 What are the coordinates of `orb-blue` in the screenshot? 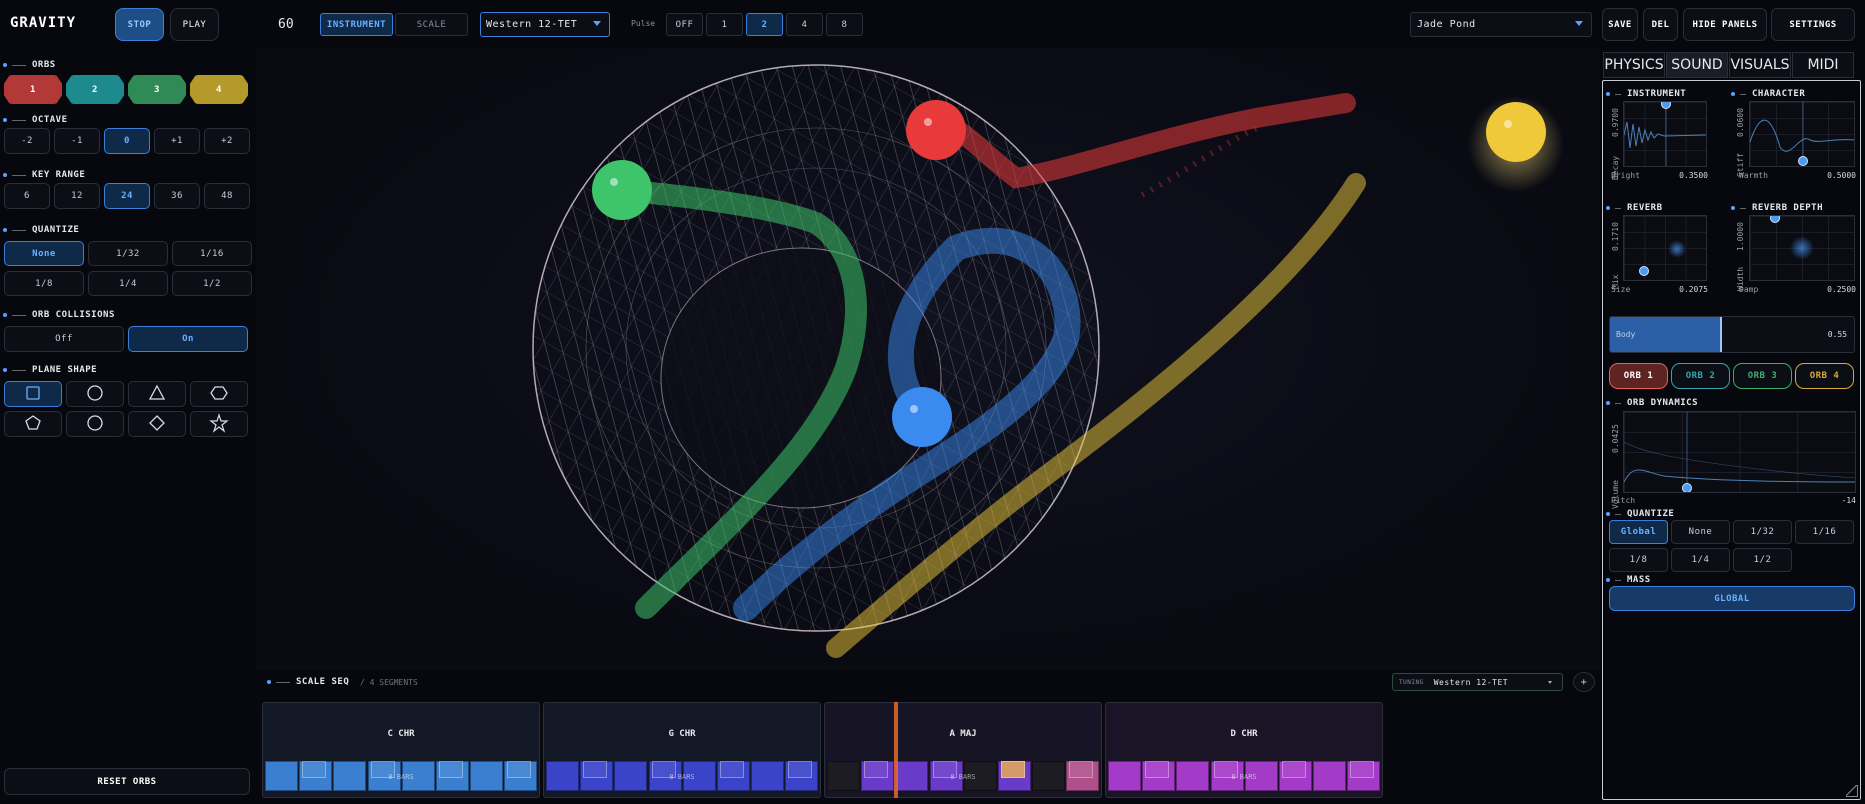 It's located at (922, 417).